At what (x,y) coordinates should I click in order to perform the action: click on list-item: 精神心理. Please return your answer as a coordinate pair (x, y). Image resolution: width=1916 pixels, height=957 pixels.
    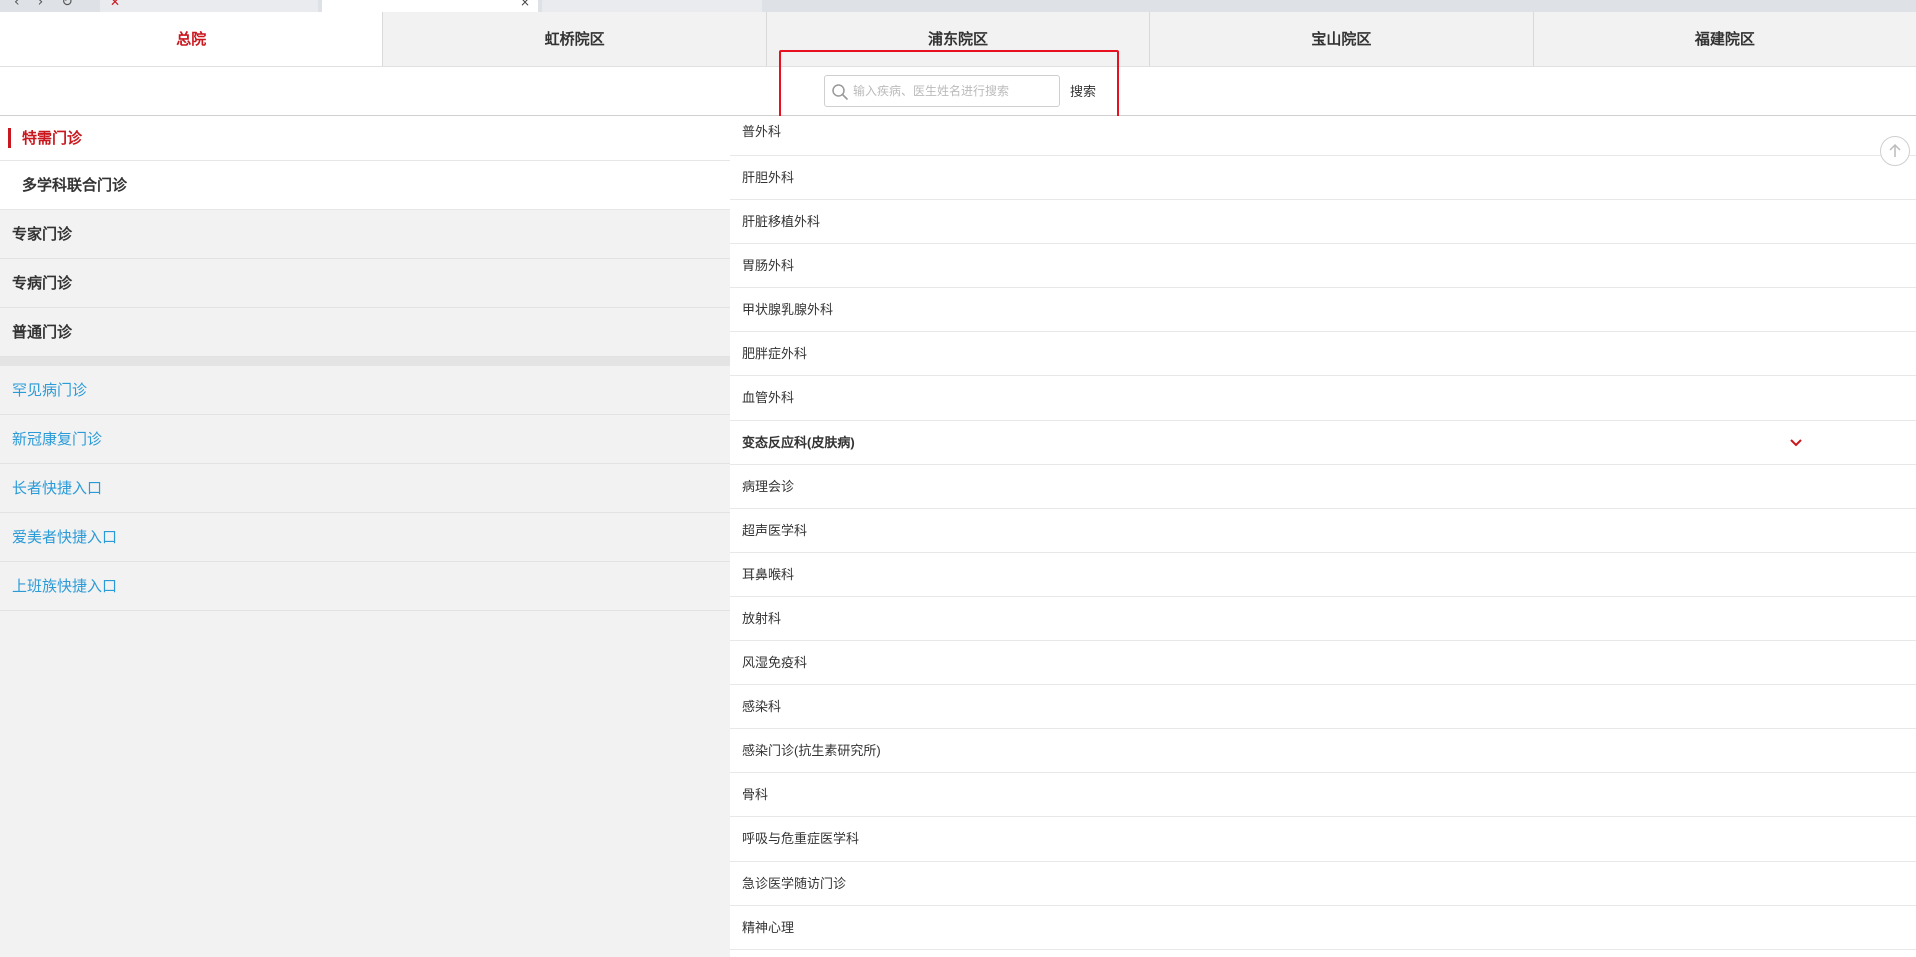
    Looking at the image, I should click on (1323, 928).